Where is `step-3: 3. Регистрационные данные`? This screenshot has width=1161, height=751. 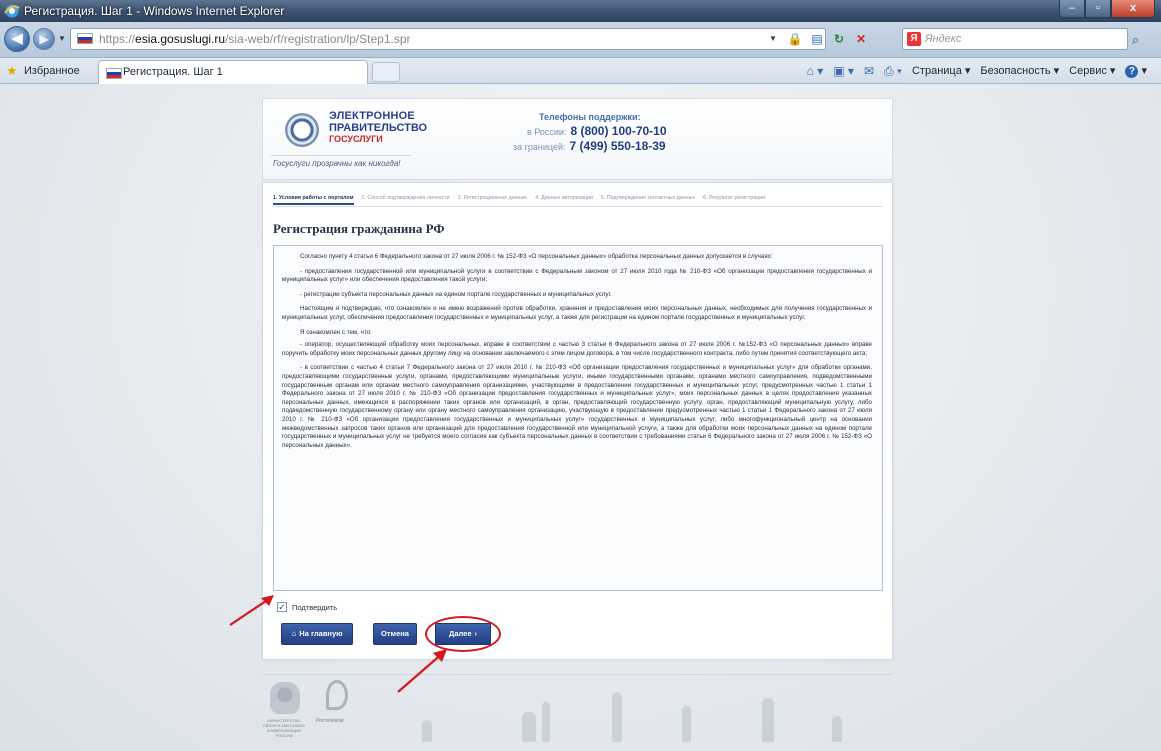 step-3: 3. Регистрационные данные is located at coordinates (492, 198).